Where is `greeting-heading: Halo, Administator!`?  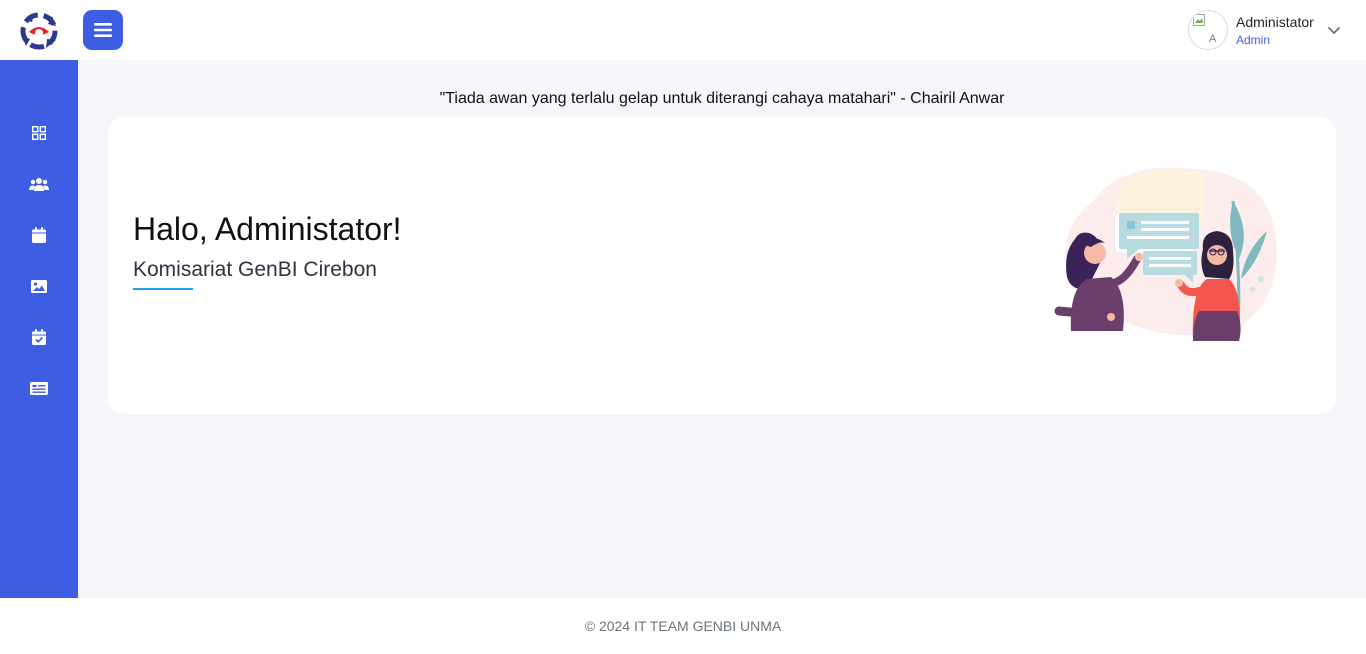
greeting-heading: Halo, Administator! is located at coordinates (267, 229).